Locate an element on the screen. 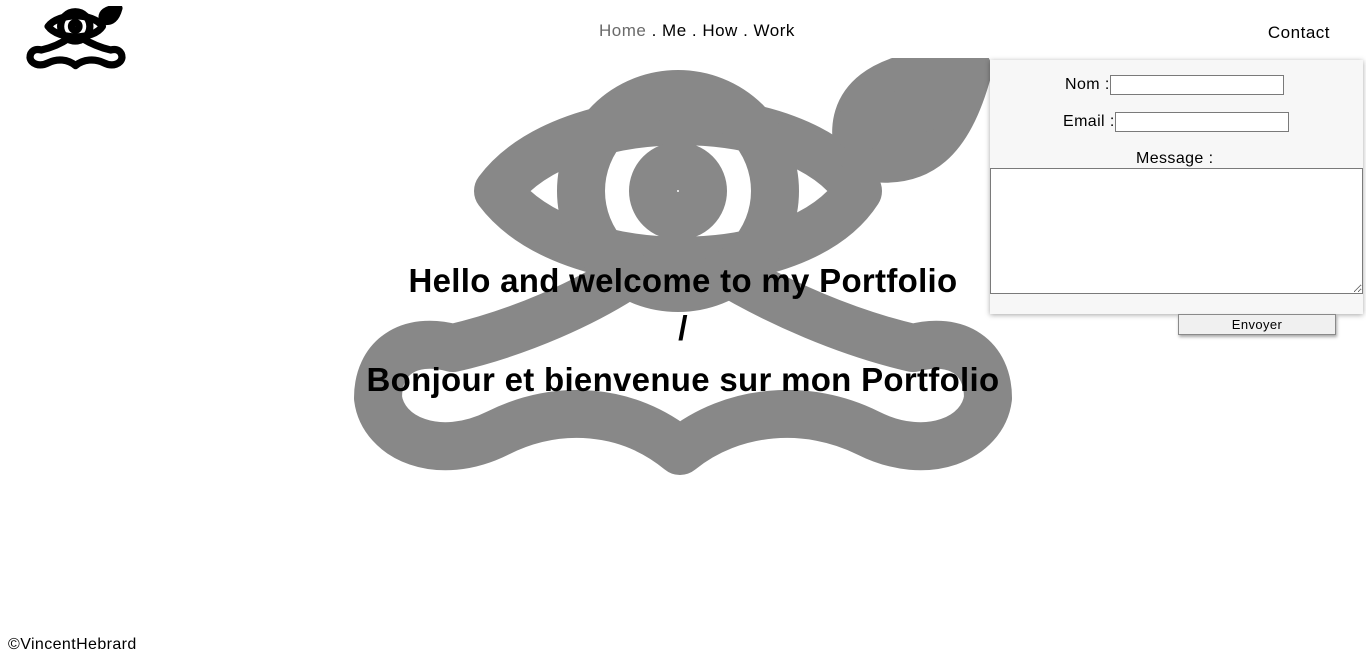 This screenshot has height=655, width=1366. email-row: Email : is located at coordinates (1176, 122).